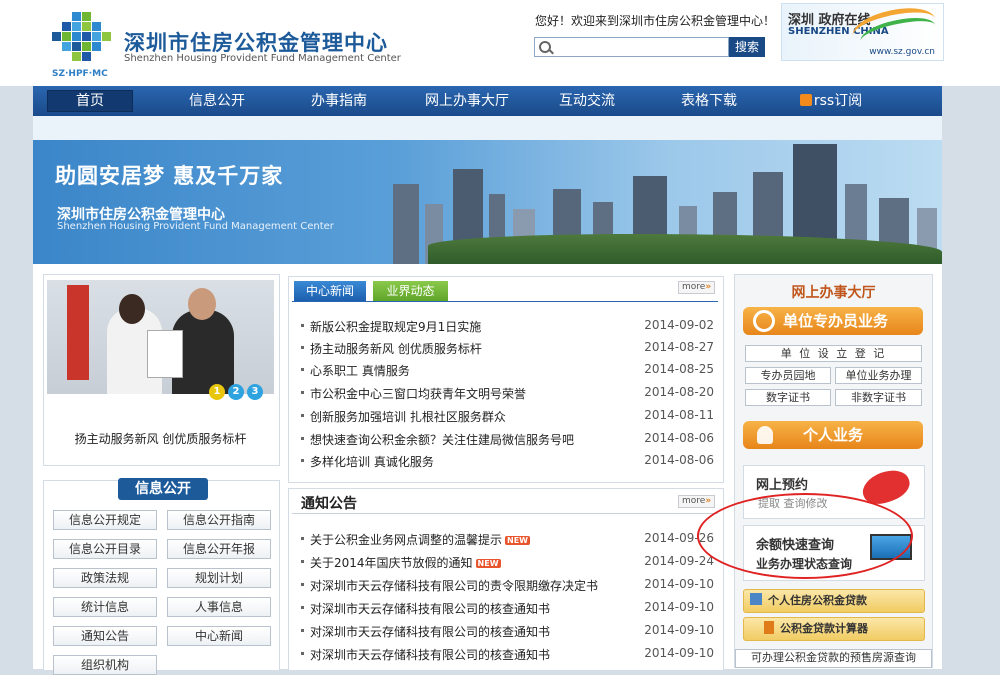 The width and height of the screenshot is (1000, 675). I want to click on nav-interaction: 互动交流, so click(587, 101).